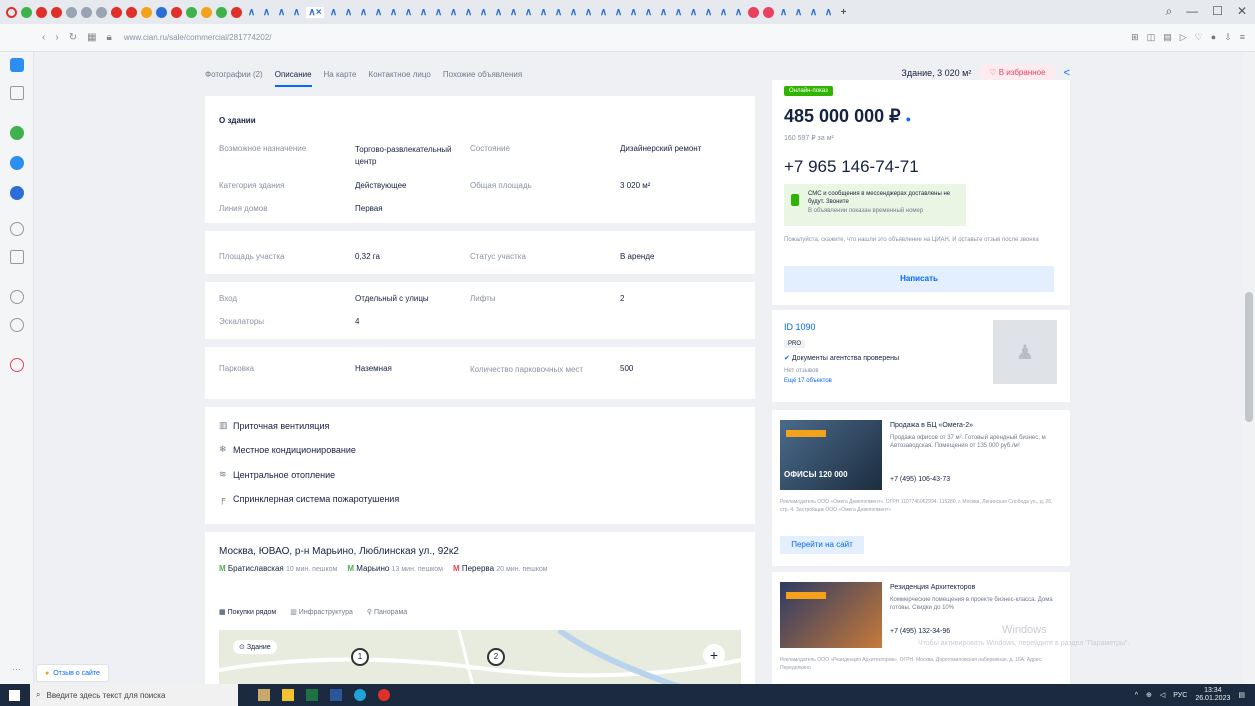  Describe the element at coordinates (72, 673) in the screenshot. I see `feedback-button: ● Отзыв о сайте` at that location.